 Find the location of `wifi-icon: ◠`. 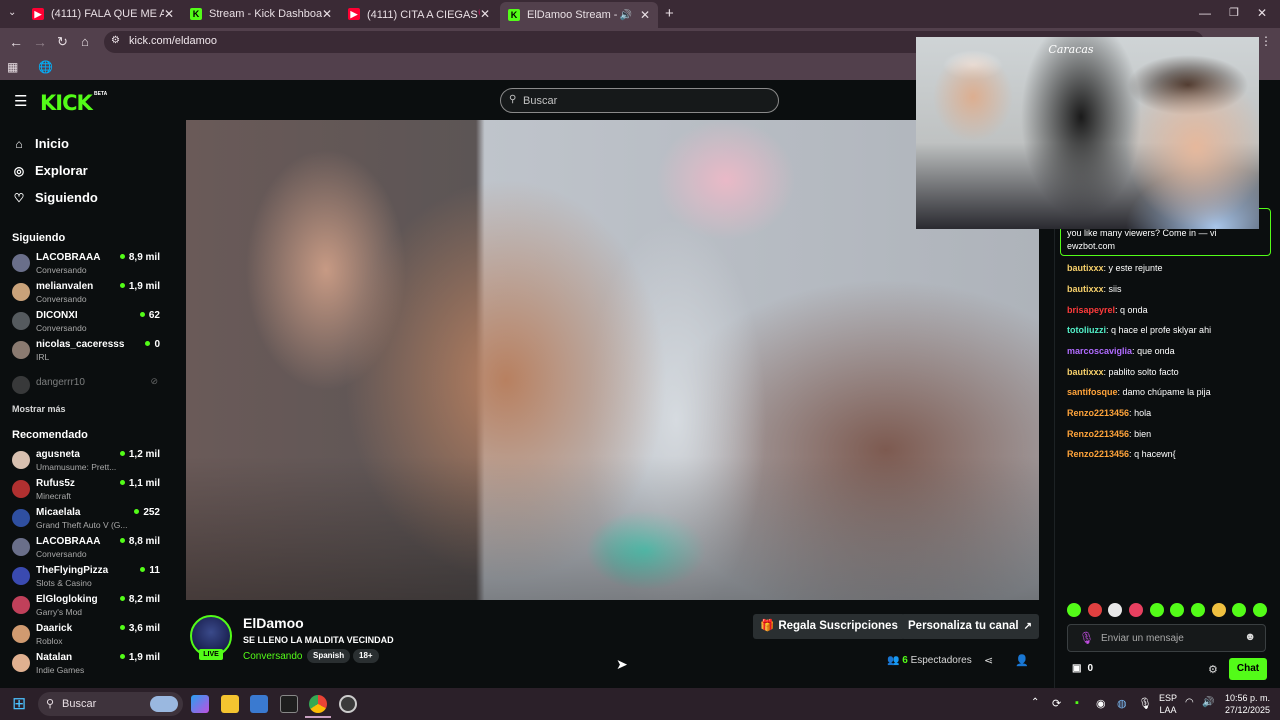

wifi-icon: ◠ is located at coordinates (1189, 702).